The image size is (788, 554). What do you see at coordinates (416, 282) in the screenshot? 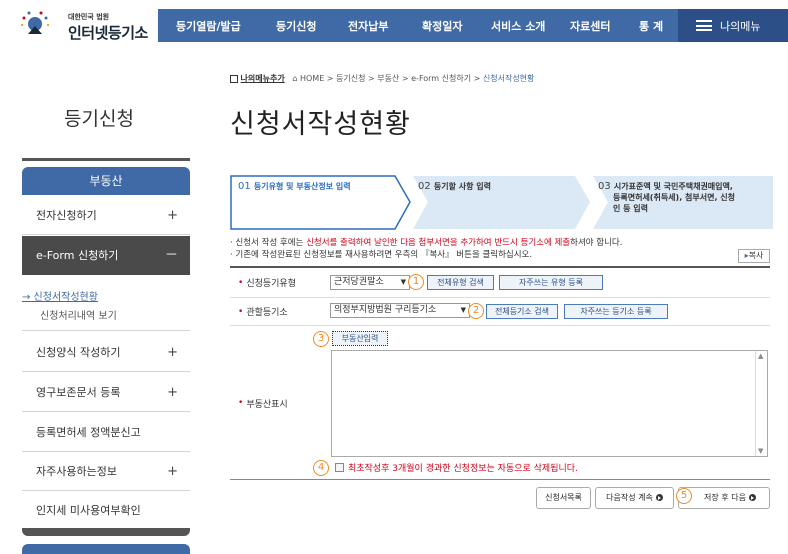
I see `marker-1: 1` at bounding box center [416, 282].